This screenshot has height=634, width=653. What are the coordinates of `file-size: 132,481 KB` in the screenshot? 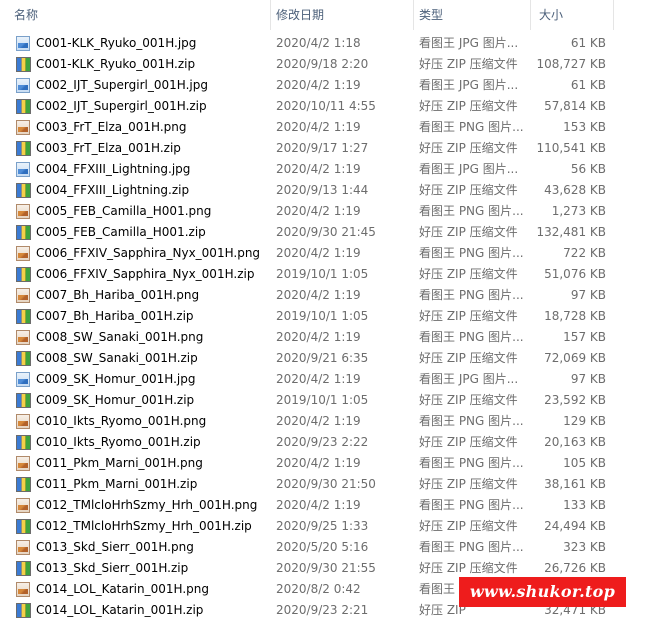 It's located at (571, 232).